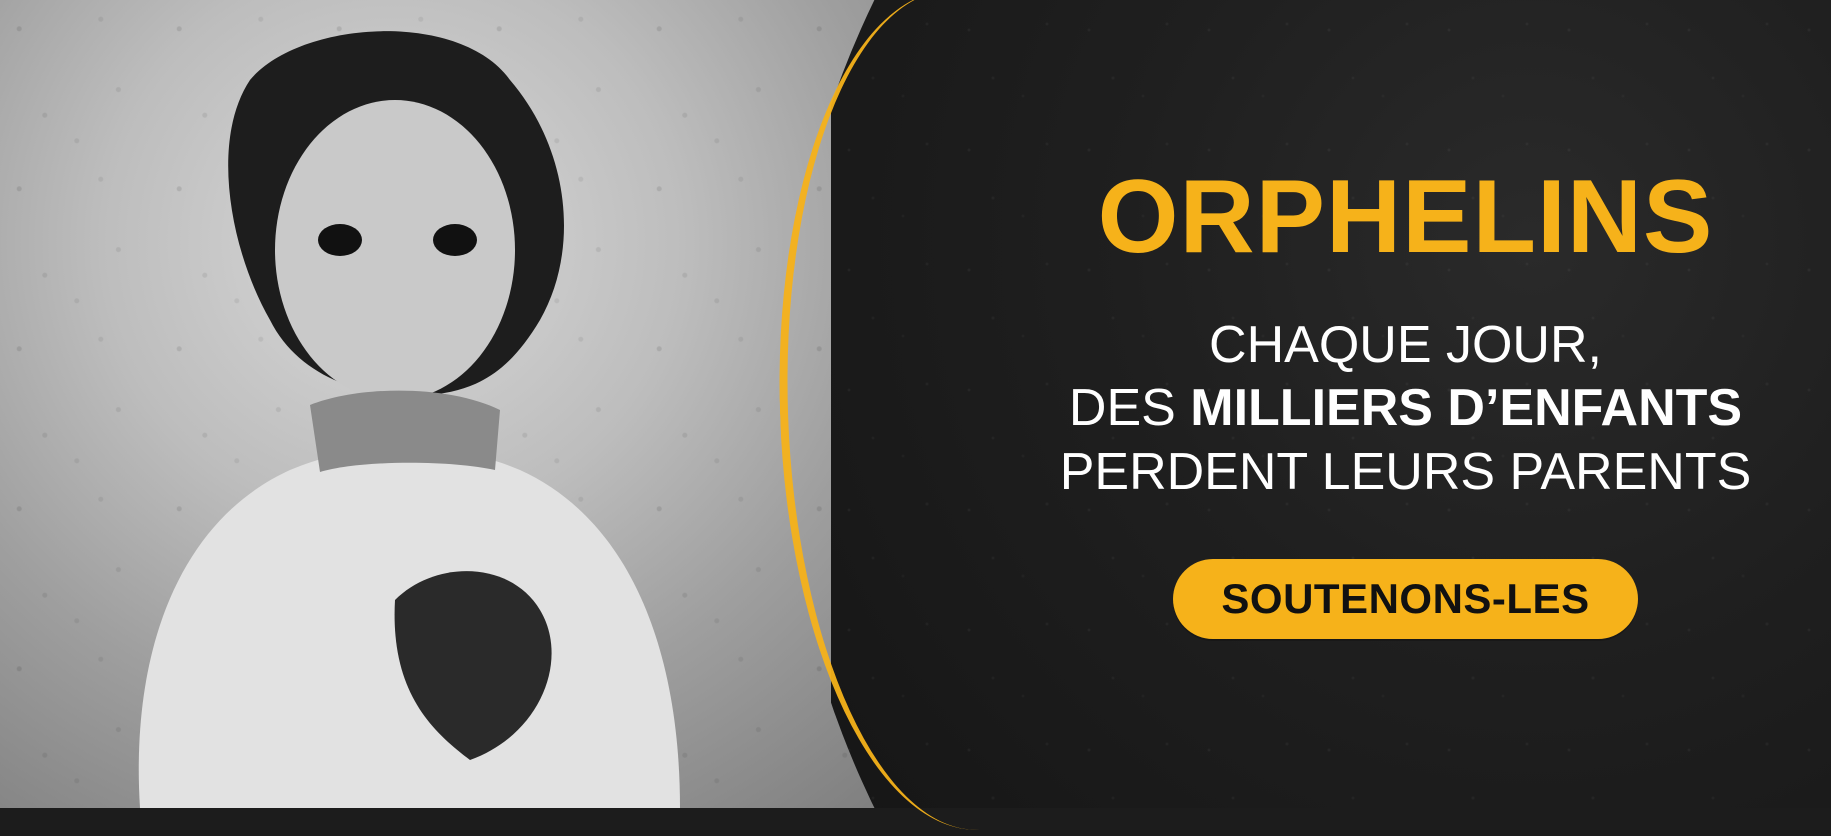 Image resolution: width=1831 pixels, height=836 pixels. Describe the element at coordinates (1405, 599) in the screenshot. I see `support-button: SOUTENONS-LES` at that location.